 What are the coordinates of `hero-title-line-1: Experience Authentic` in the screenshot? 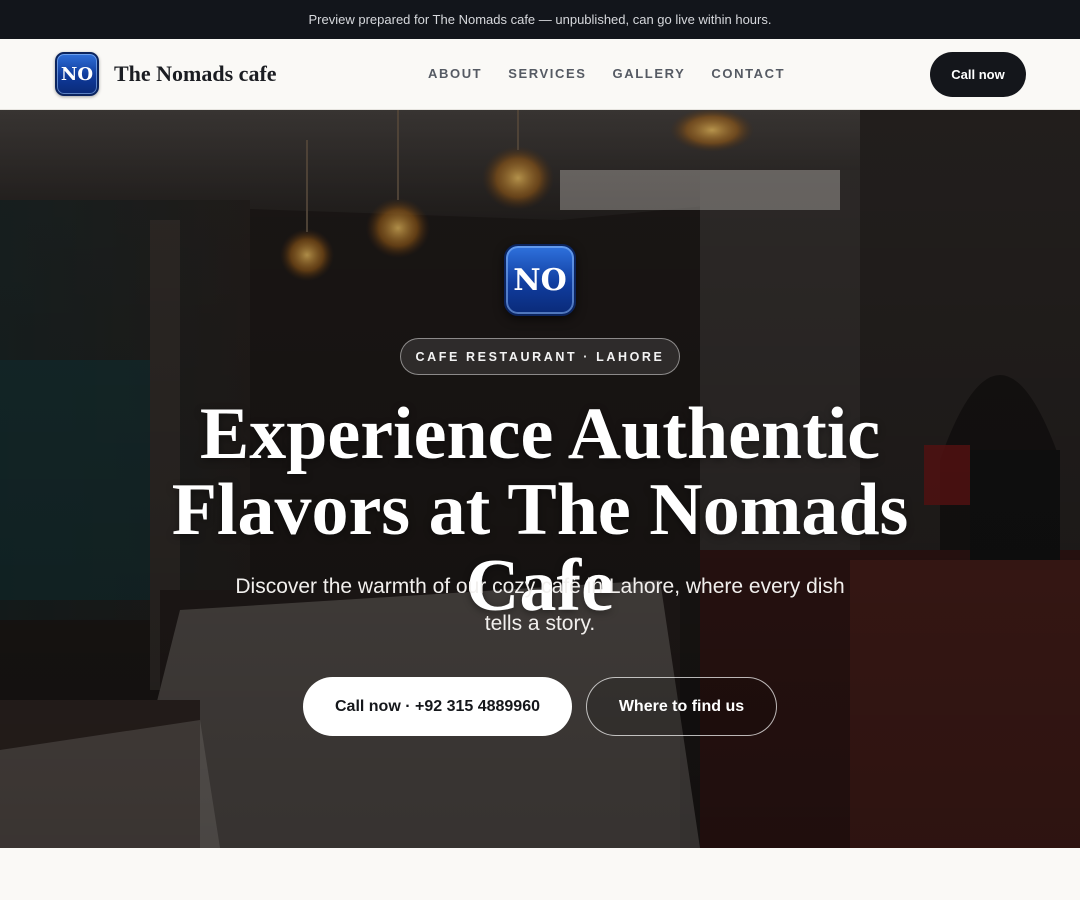 It's located at (540, 434).